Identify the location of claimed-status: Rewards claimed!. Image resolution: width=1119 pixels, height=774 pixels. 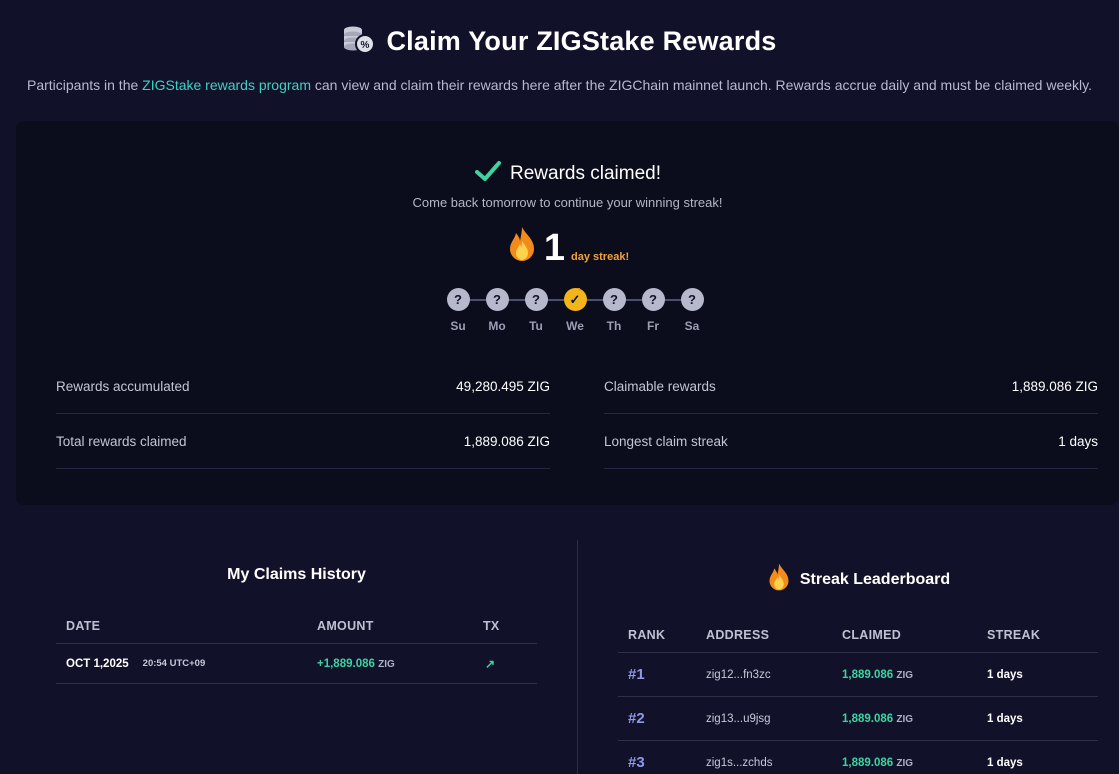
(567, 173).